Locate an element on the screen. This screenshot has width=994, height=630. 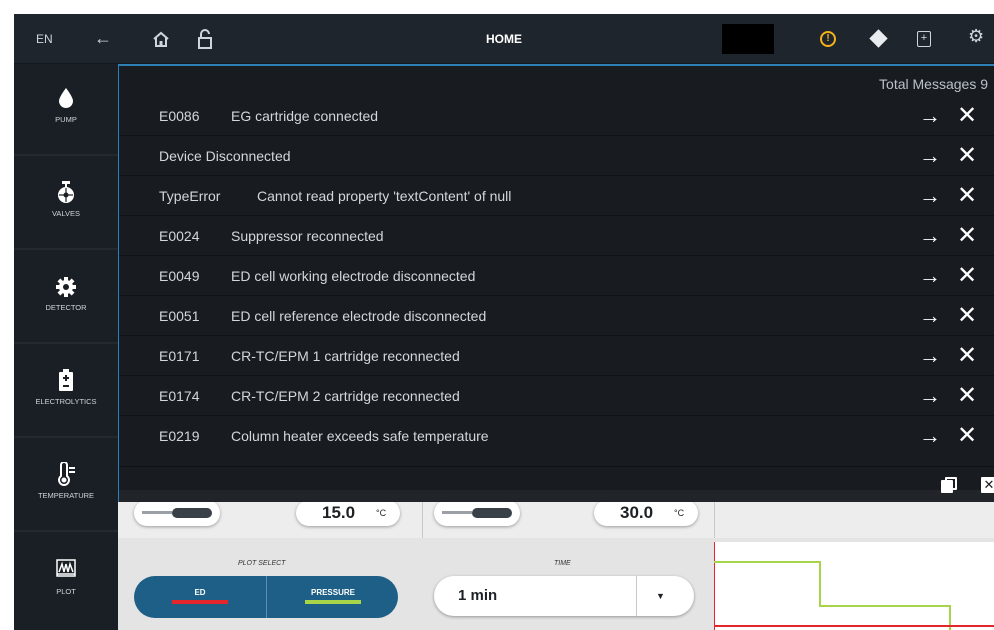
sidebar-item-temperature: TEMPERATURE is located at coordinates (66, 486).